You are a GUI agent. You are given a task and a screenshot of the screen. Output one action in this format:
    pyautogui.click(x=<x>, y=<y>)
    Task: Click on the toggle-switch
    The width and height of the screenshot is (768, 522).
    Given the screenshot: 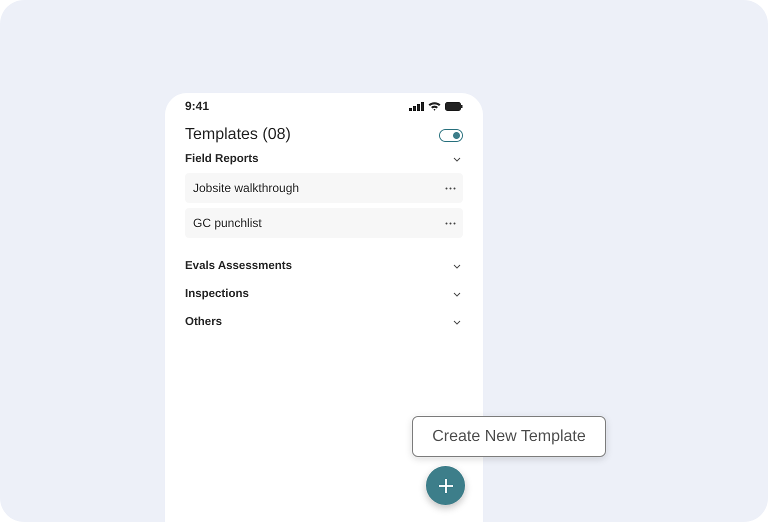 What is the action you would take?
    pyautogui.click(x=451, y=135)
    